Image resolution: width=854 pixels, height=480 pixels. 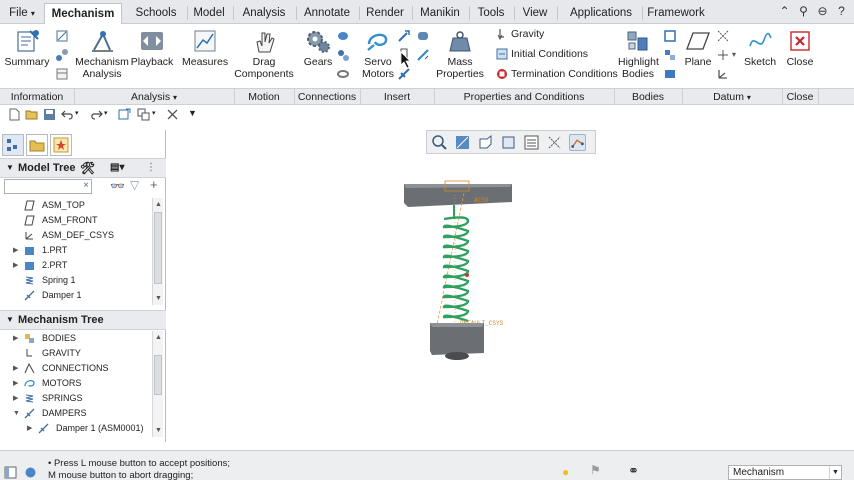 What do you see at coordinates (124, 114) in the screenshot?
I see `regenerate-icon` at bounding box center [124, 114].